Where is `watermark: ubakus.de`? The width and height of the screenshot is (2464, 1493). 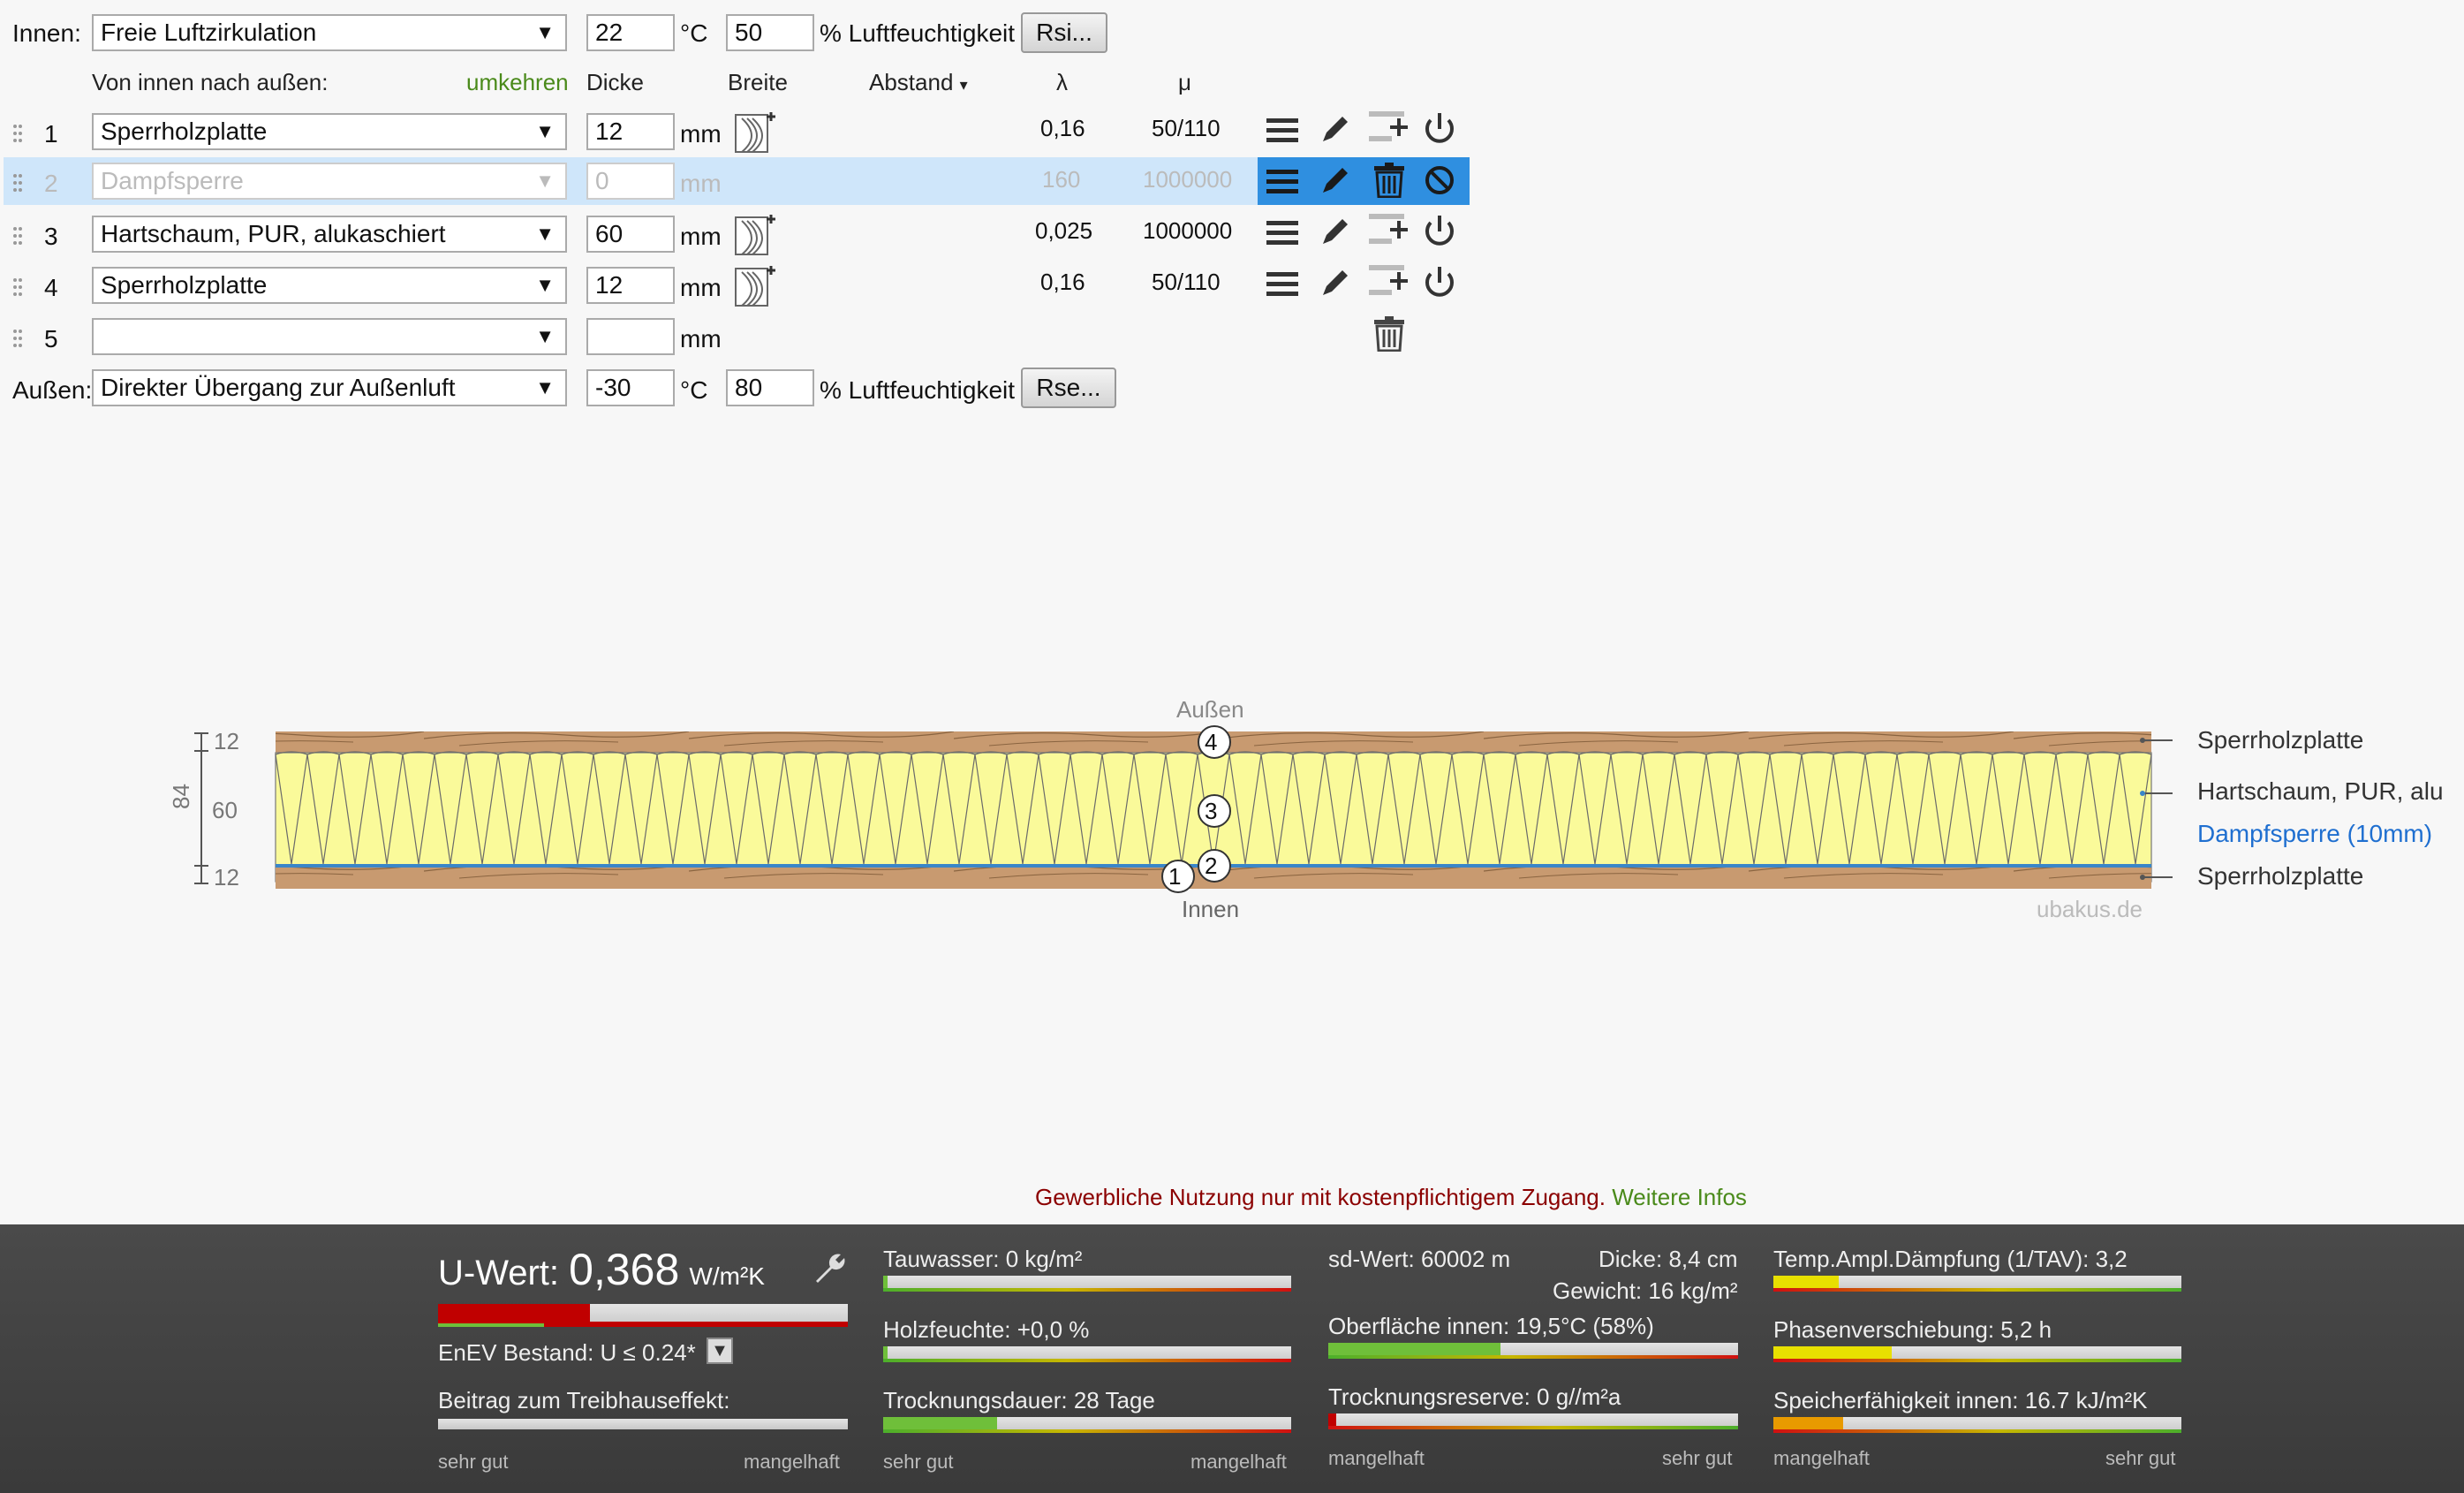
watermark: ubakus.de is located at coordinates (2090, 909).